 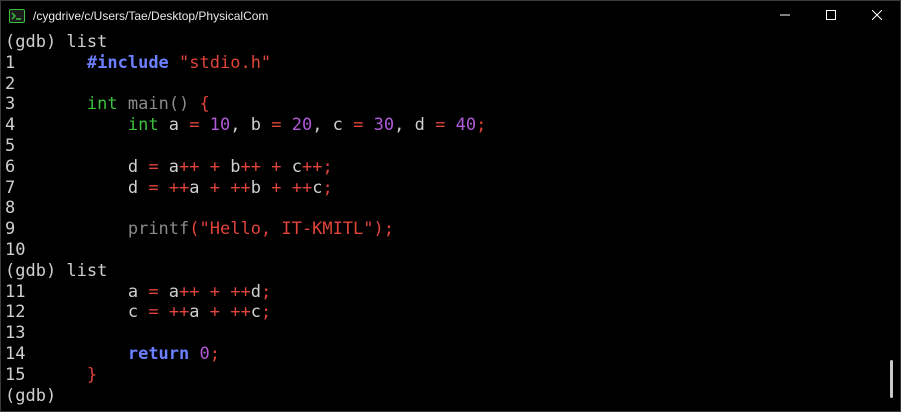 I want to click on maximize-icon, so click(x=831, y=16).